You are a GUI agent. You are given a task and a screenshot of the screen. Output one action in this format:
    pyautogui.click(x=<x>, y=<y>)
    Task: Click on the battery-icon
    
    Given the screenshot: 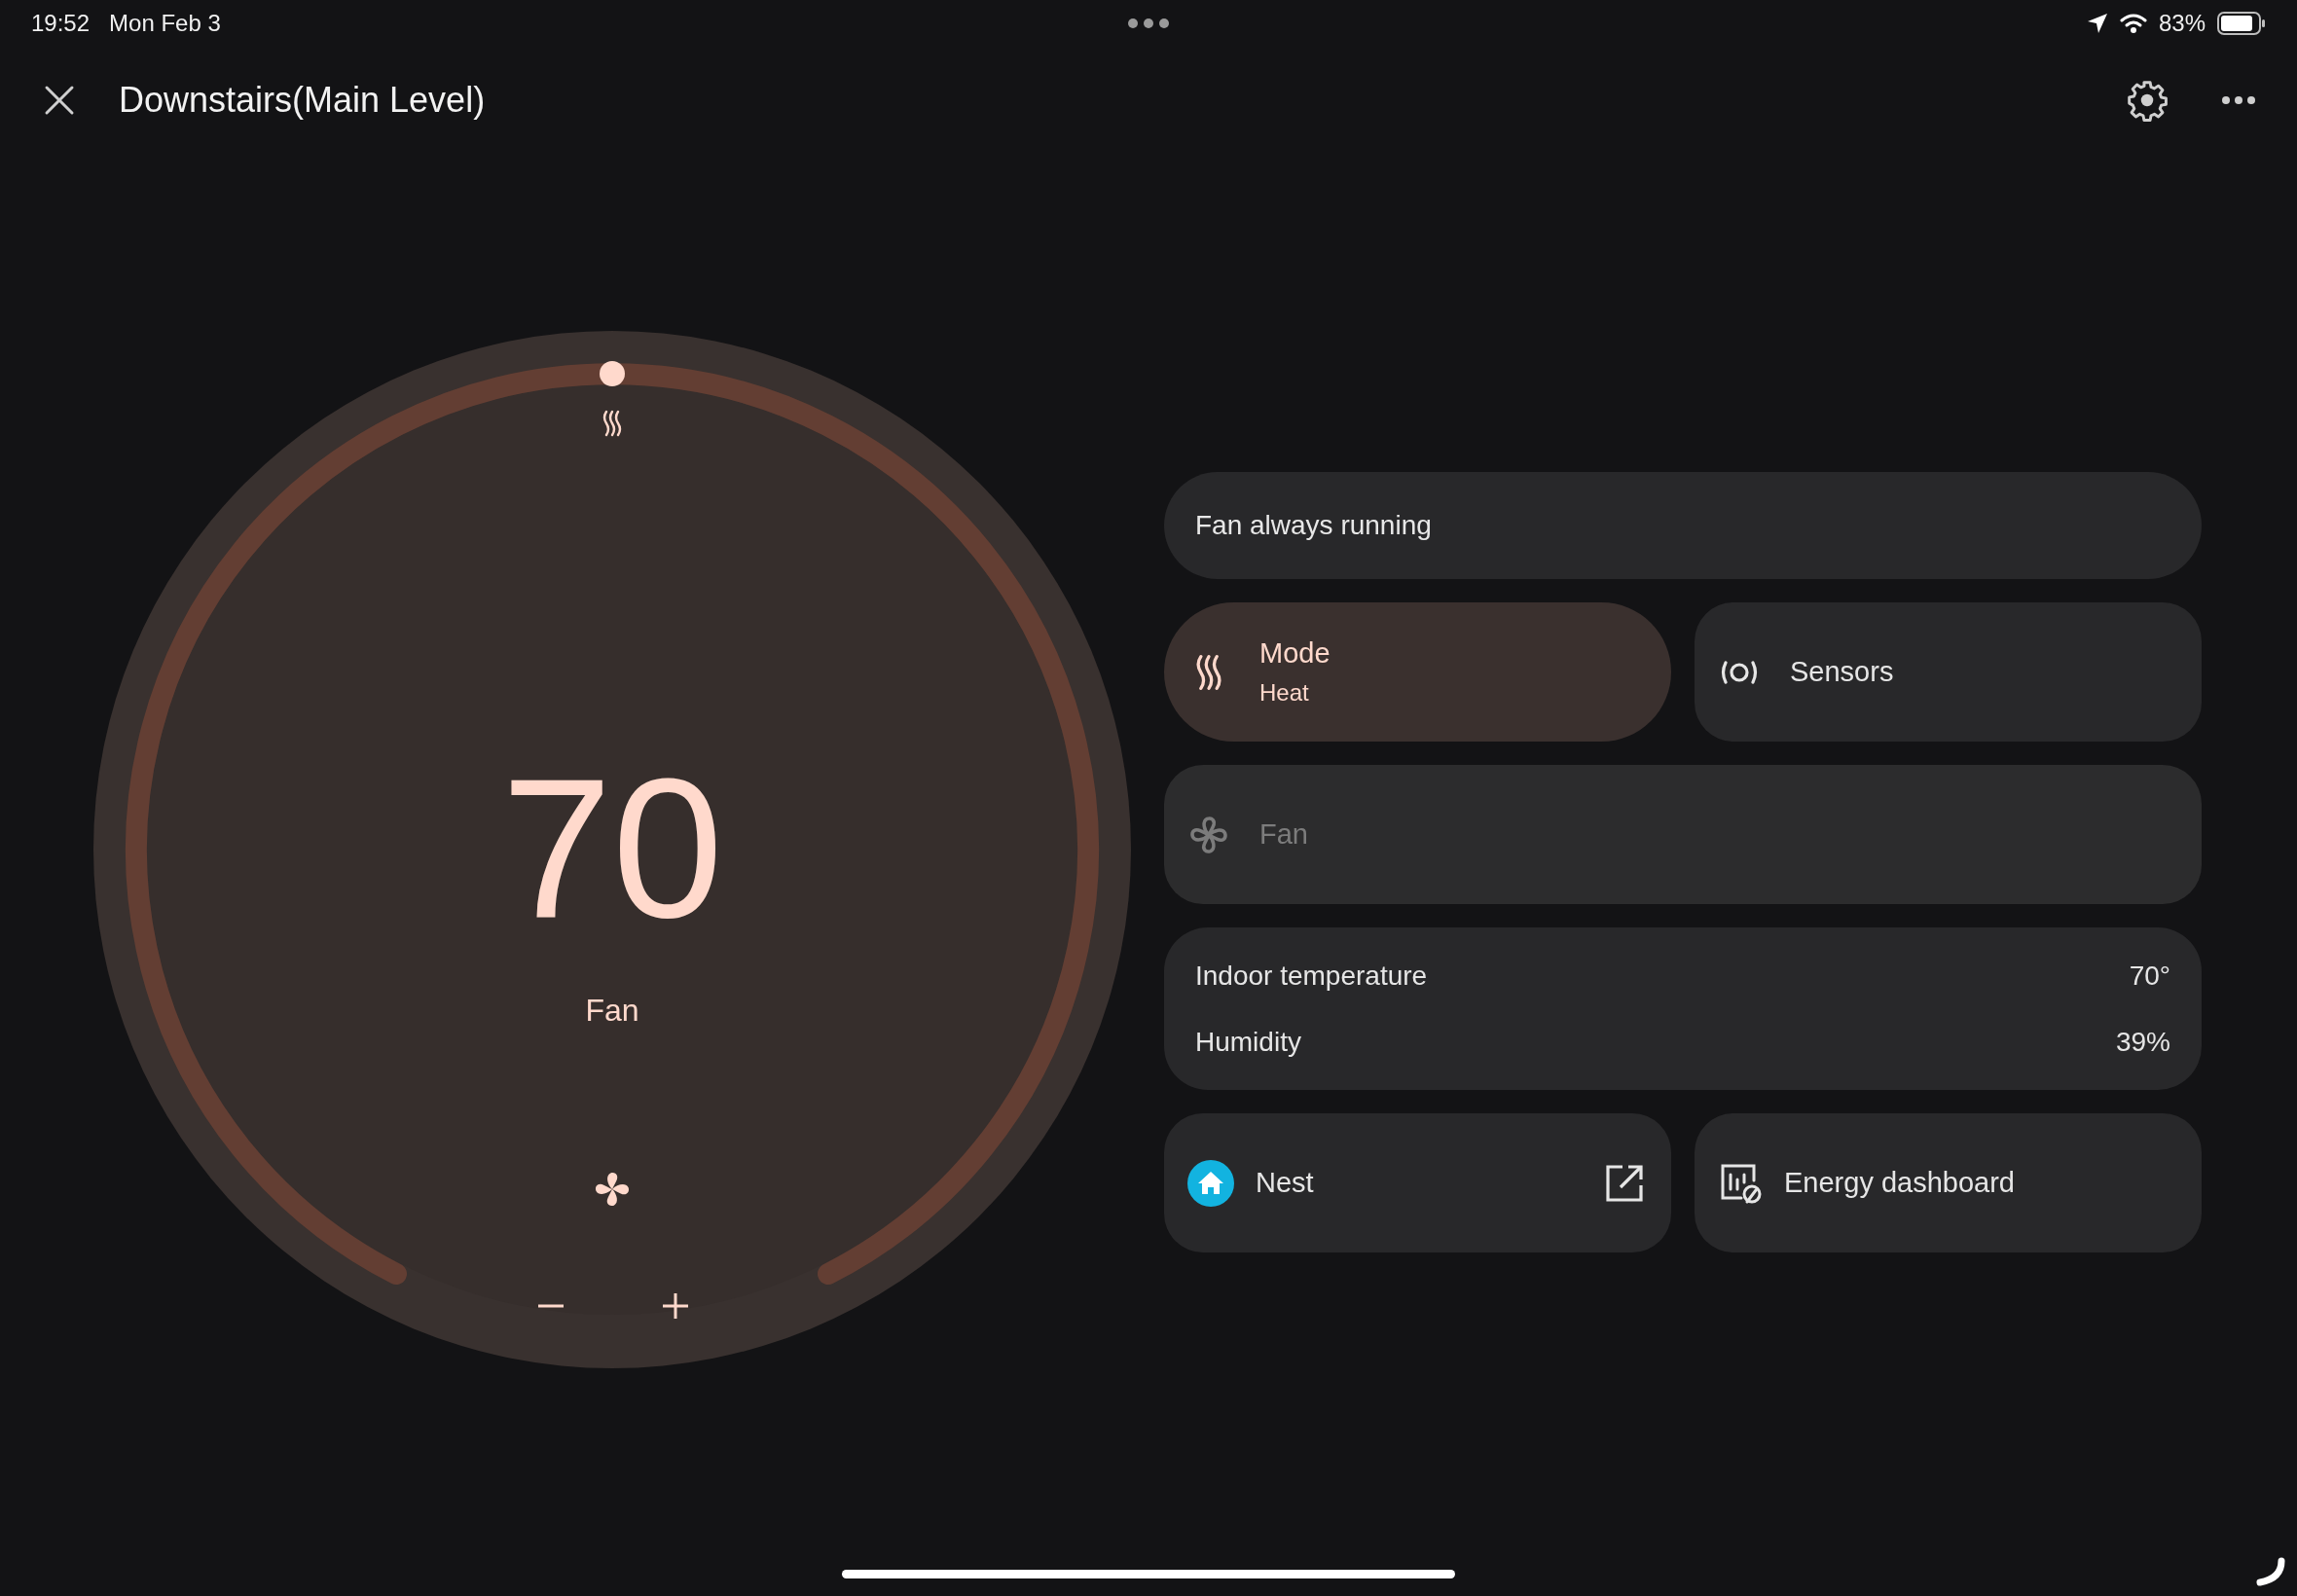 What is the action you would take?
    pyautogui.click(x=2241, y=23)
    